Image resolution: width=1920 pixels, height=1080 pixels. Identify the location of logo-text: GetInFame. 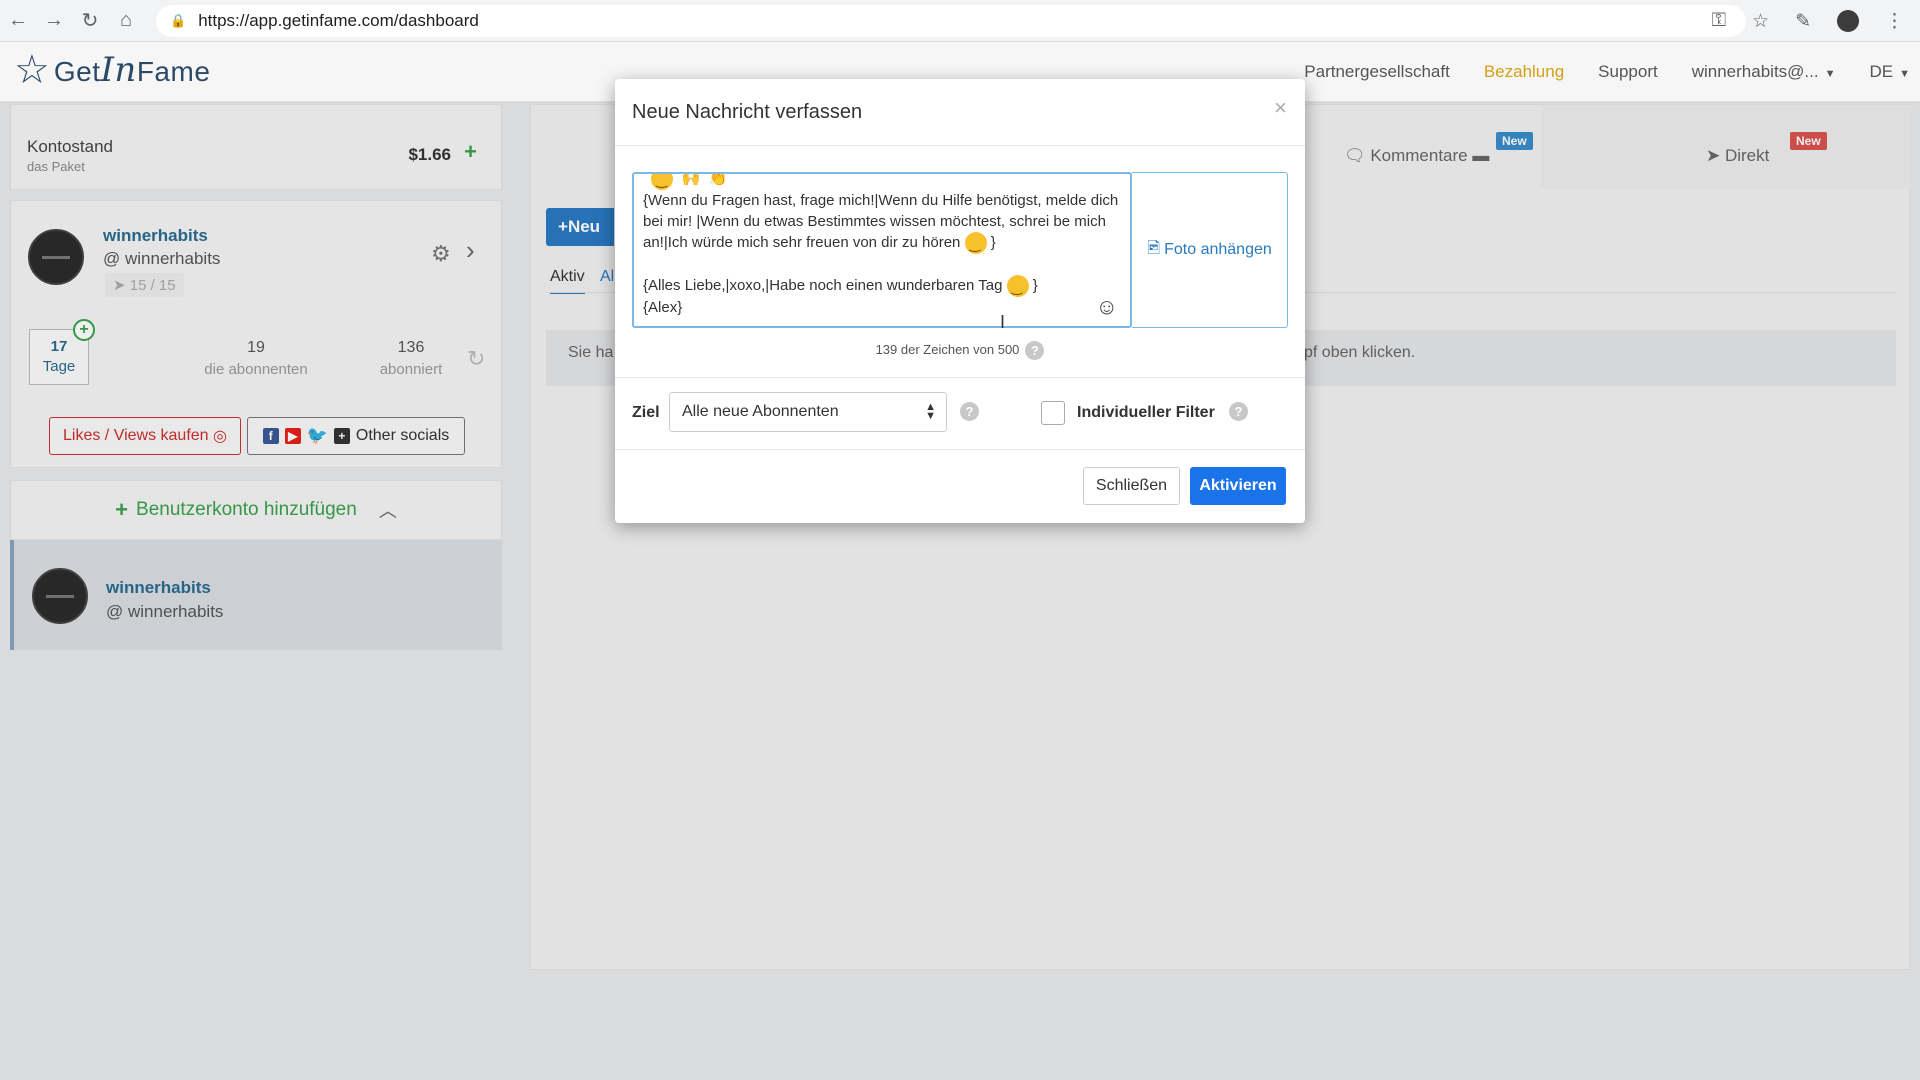
(132, 70).